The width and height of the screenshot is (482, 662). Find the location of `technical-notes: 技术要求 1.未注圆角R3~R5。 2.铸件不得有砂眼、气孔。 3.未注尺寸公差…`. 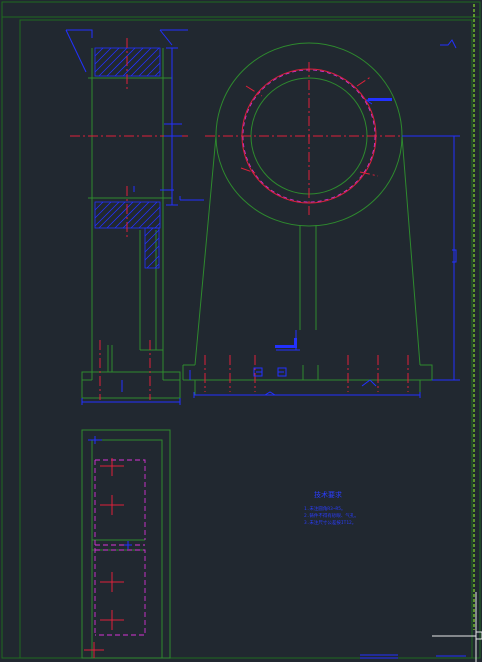

technical-notes: 技术要求 1.未注圆角R3~R5。 2.铸件不得有砂眼、气孔。 3.未注尺寸公差… is located at coordinates (331, 508).